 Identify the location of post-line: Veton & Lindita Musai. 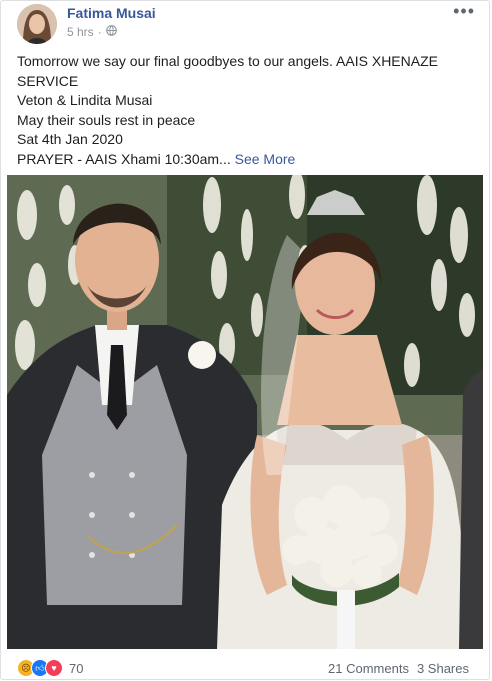
(85, 100).